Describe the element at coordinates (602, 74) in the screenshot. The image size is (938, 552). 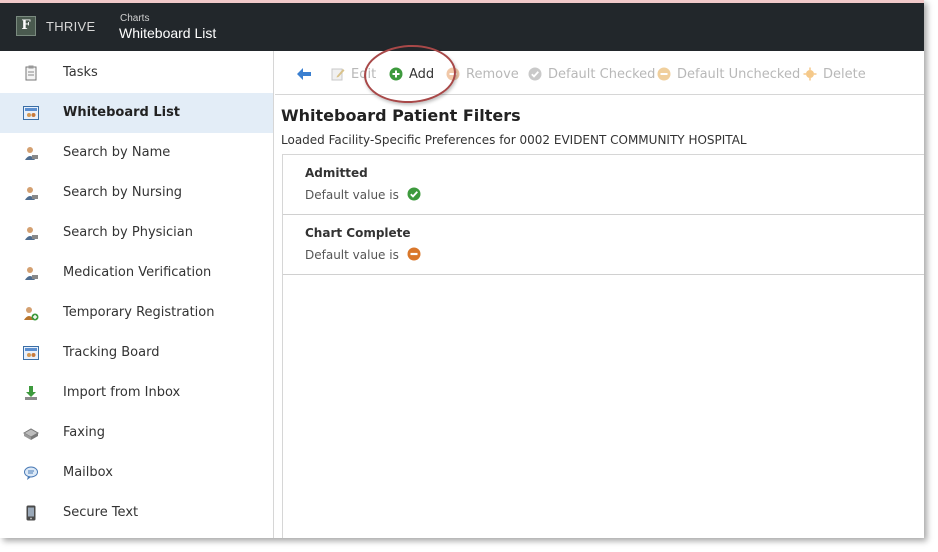
I see `default-checked-label: Default Checked` at that location.